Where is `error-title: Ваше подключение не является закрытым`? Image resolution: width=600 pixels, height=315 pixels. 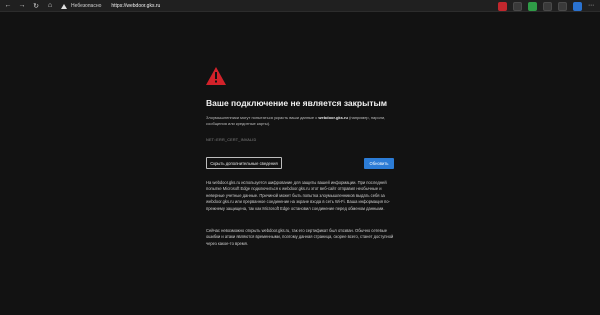 error-title: Ваше подключение не является закрытым is located at coordinates (297, 103).